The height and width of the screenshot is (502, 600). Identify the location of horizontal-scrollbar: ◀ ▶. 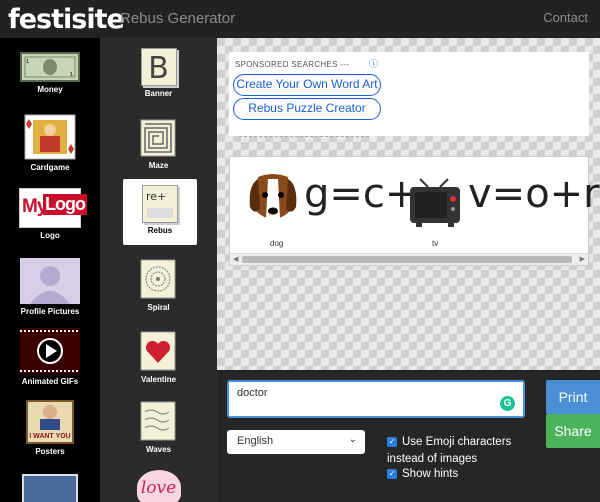
(409, 259).